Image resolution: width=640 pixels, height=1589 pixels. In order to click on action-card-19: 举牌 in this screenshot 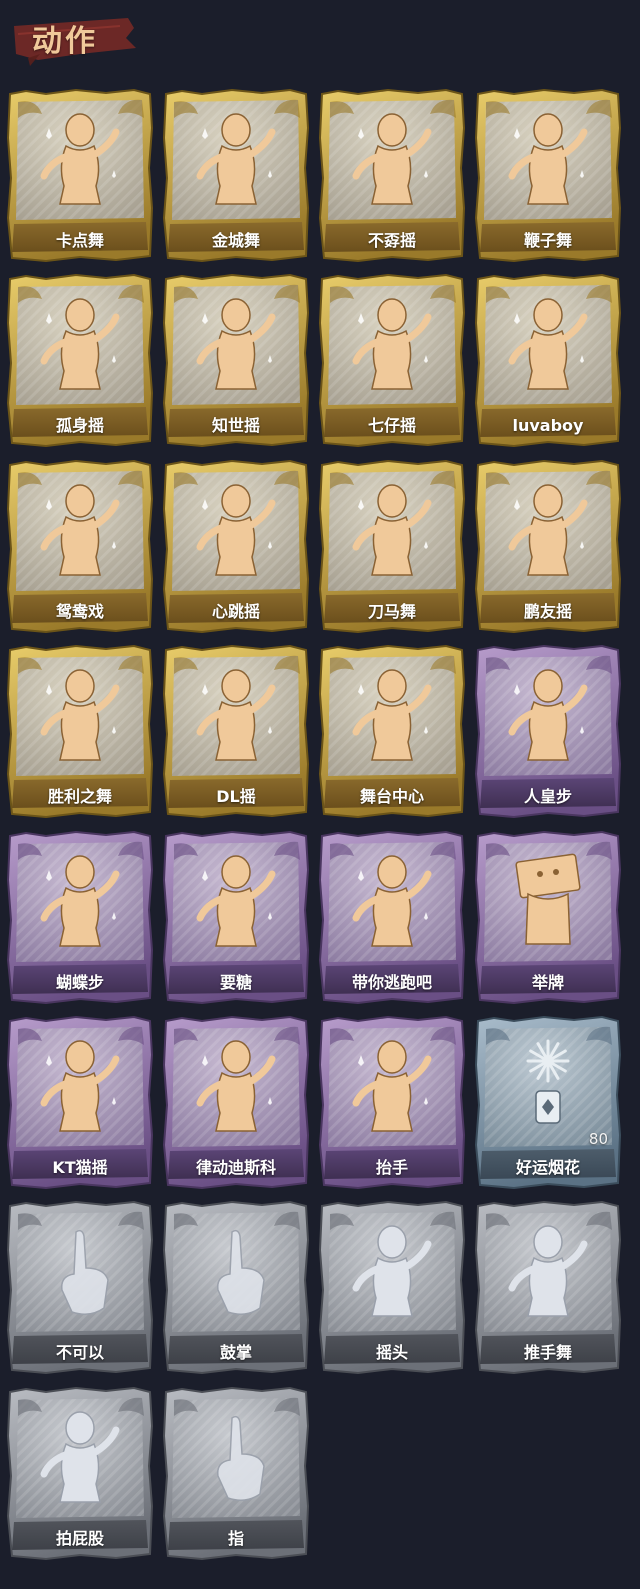, I will do `click(548, 917)`.